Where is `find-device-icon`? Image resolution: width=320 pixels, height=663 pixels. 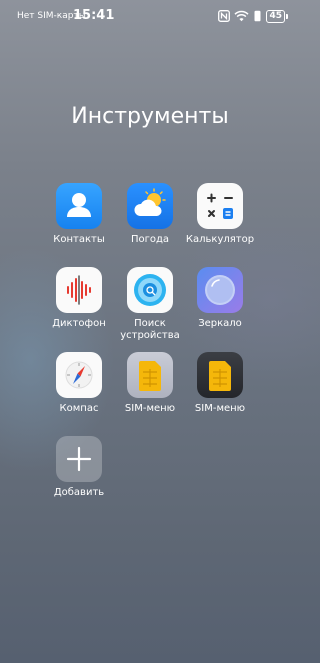 find-device-icon is located at coordinates (150, 290).